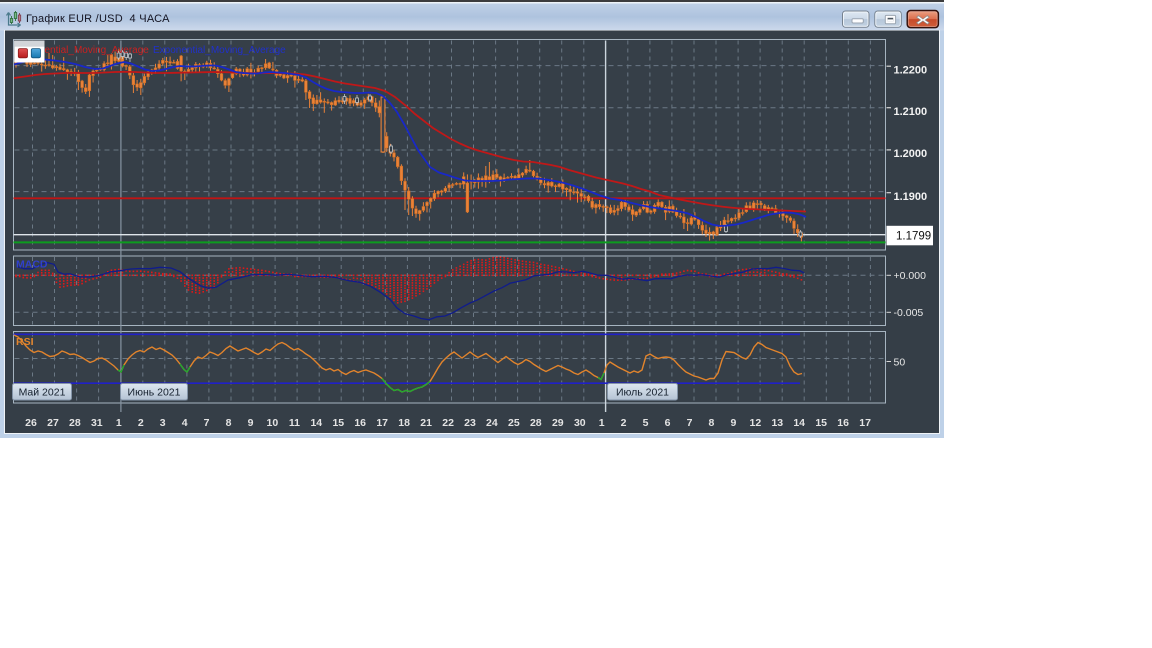 The width and height of the screenshot is (1152, 648). What do you see at coordinates (558, 423) in the screenshot?
I see `svg-text: 29` at bounding box center [558, 423].